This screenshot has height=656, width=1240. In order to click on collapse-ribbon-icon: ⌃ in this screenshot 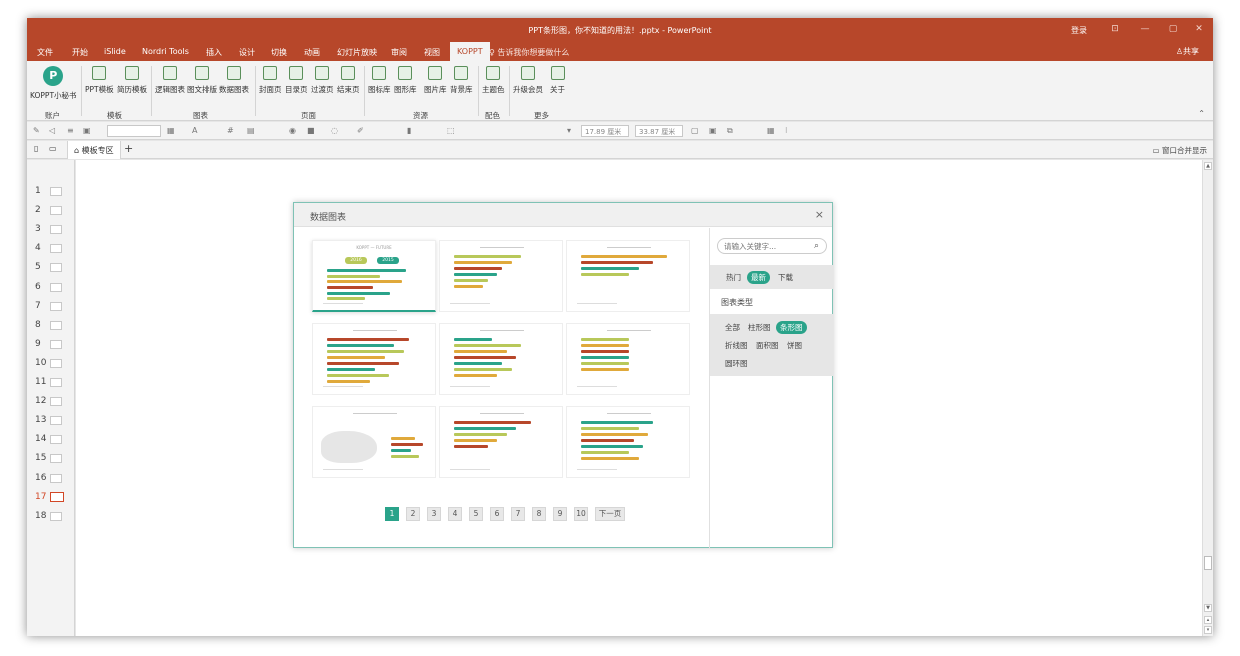, I will do `click(1201, 113)`.